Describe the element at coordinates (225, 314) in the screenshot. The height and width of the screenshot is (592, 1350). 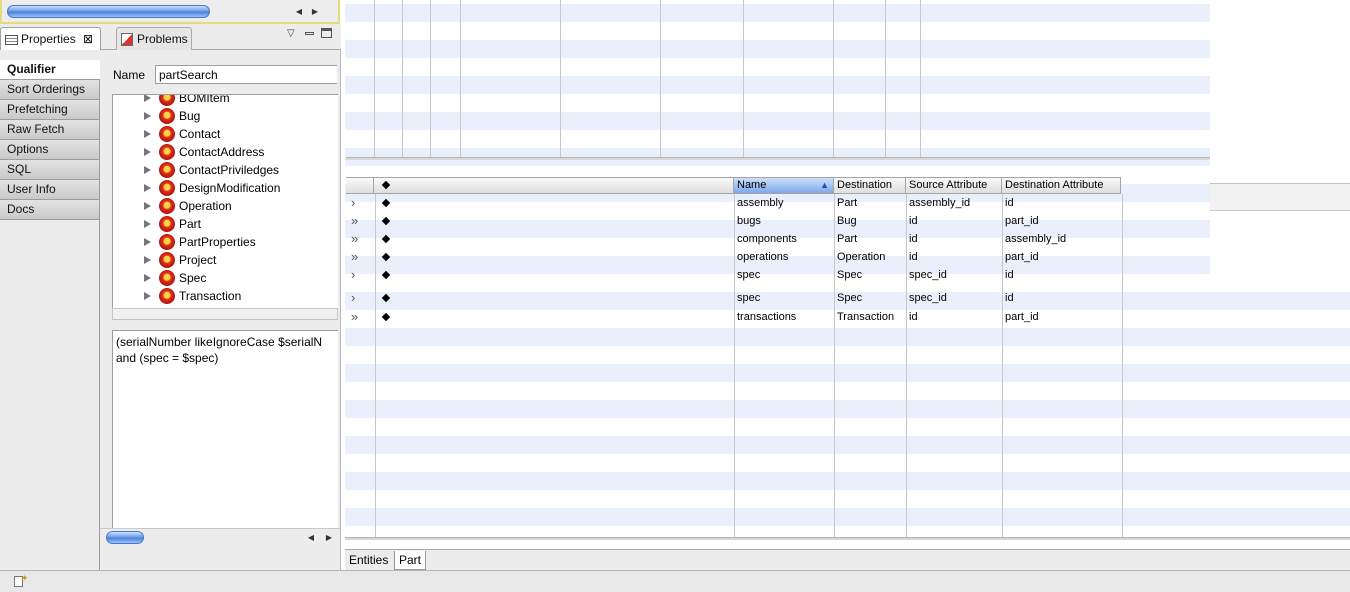
I see `tree-horizontal-scrollbar` at that location.